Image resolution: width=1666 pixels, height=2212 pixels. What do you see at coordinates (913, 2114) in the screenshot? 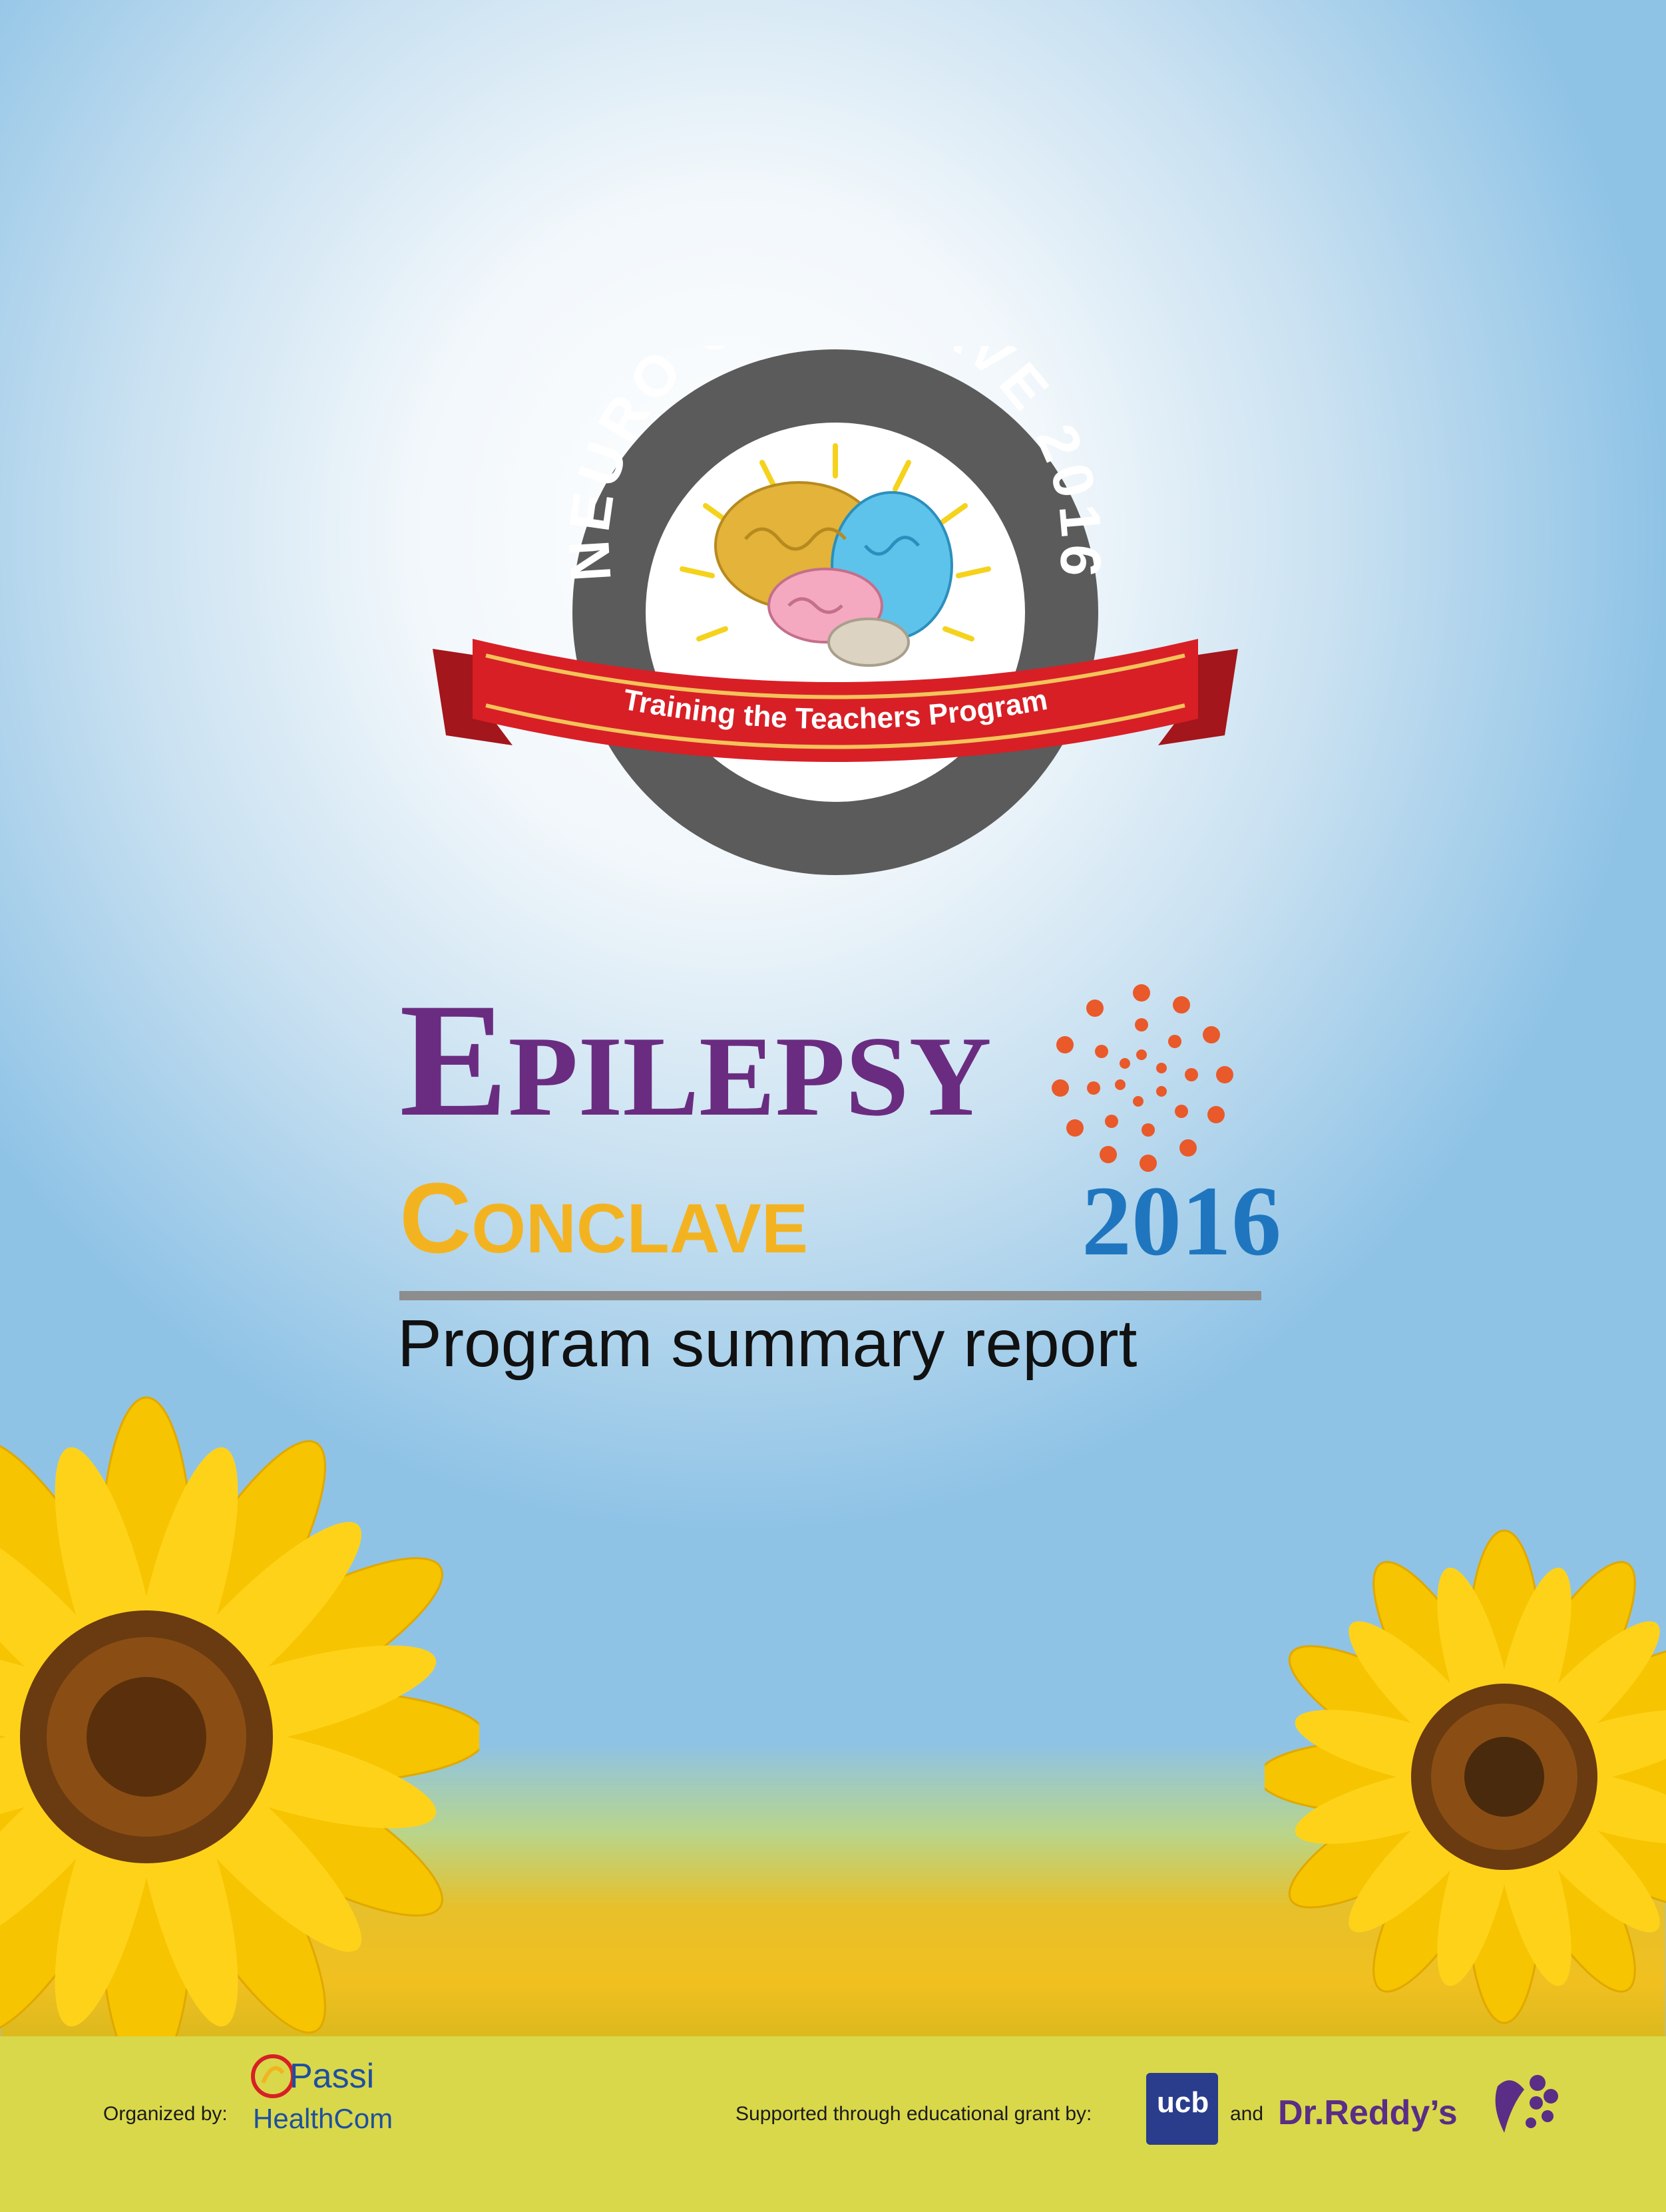
I see `supported-by-label: Supported through educational grant by:` at bounding box center [913, 2114].